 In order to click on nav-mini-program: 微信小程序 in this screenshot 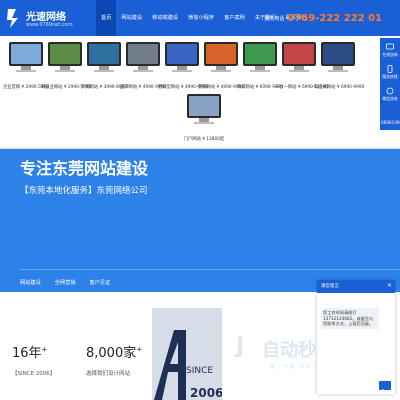, I will do `click(201, 18)`.